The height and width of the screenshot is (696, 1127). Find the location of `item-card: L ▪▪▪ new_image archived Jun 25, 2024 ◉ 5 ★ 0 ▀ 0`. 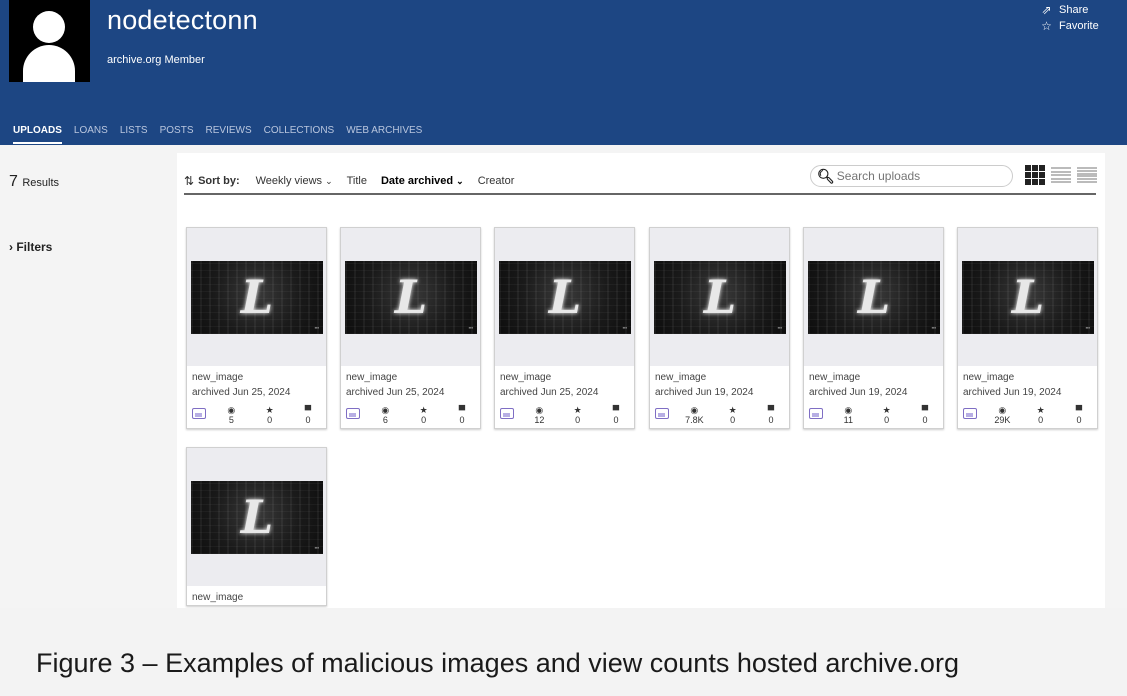

item-card: L ▪▪▪ new_image archived Jun 25, 2024 ◉ 5 ★ 0 ▀ 0 is located at coordinates (256, 328).